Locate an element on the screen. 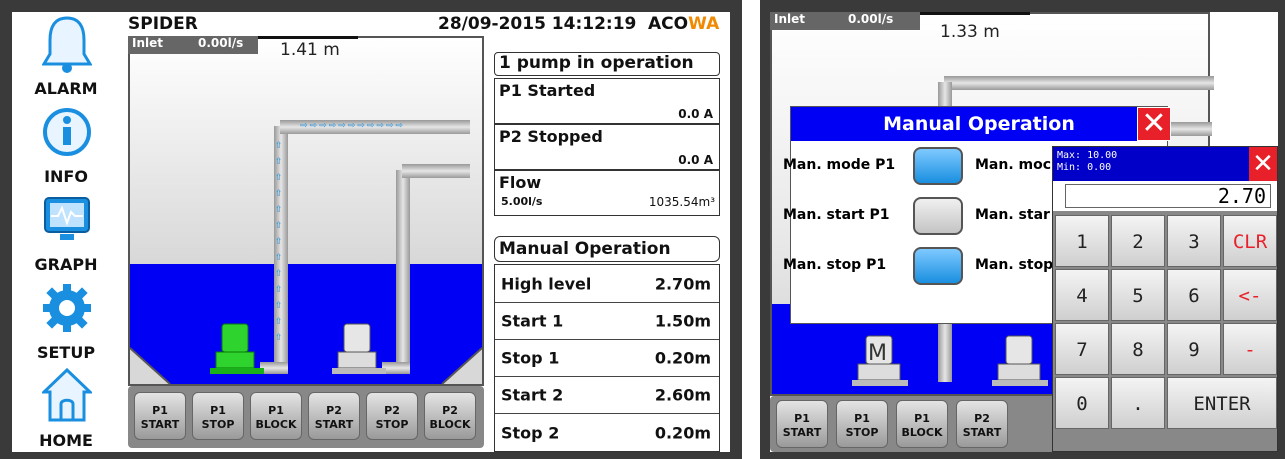 This screenshot has width=1285, height=459. key-9: 9 is located at coordinates (1194, 349).